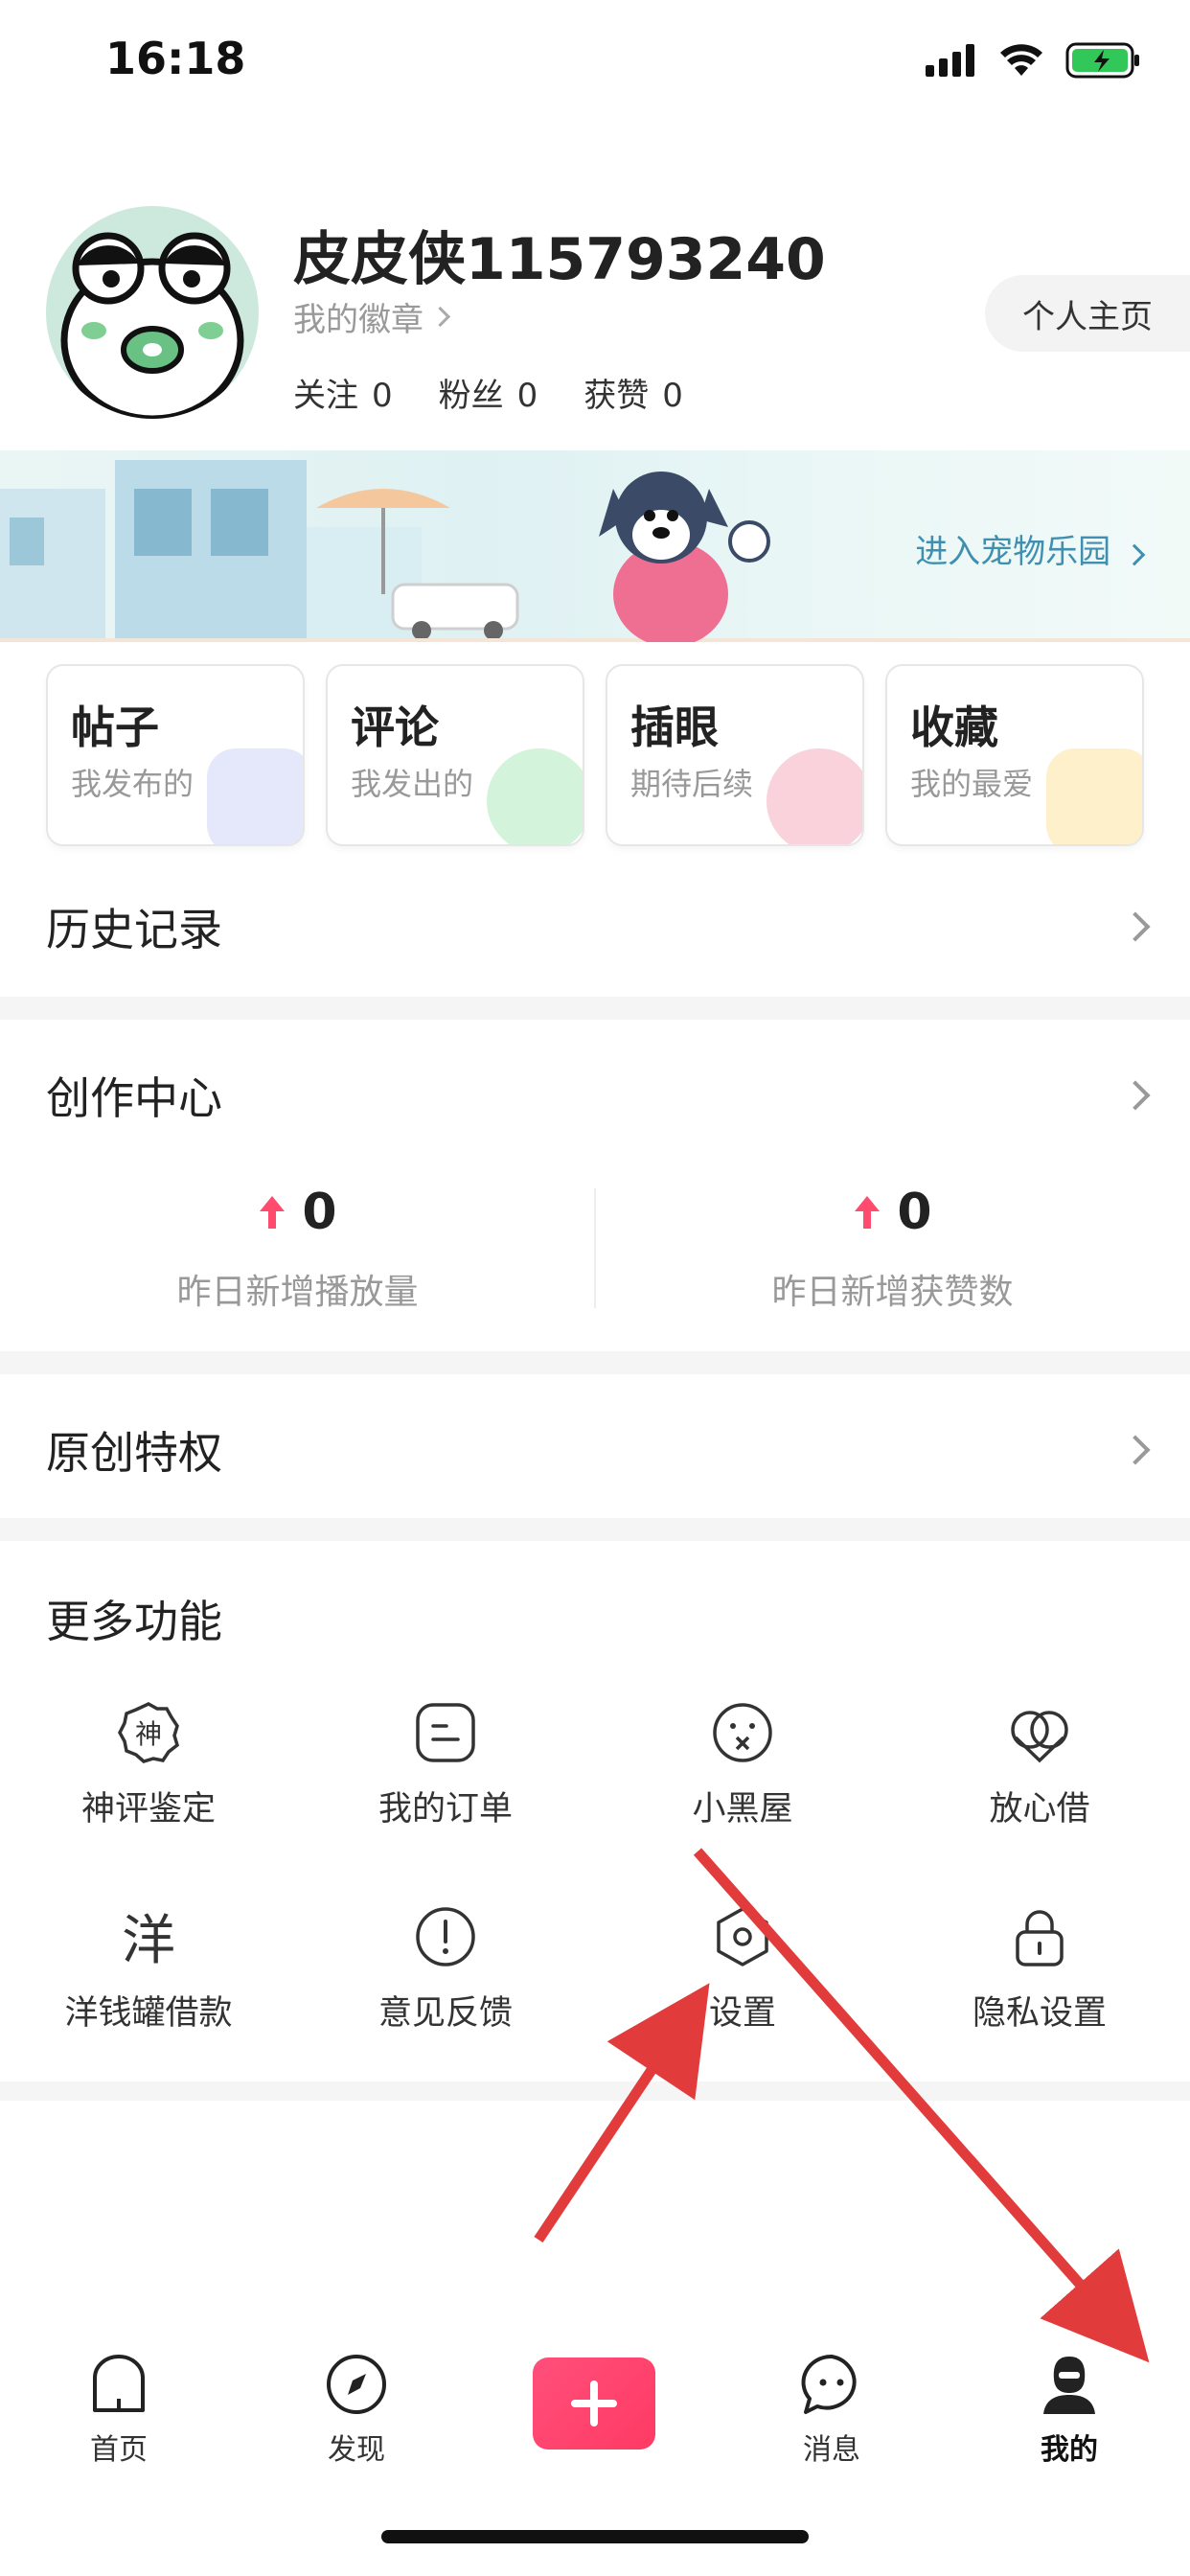  I want to click on profile-icon, so click(1069, 2386).